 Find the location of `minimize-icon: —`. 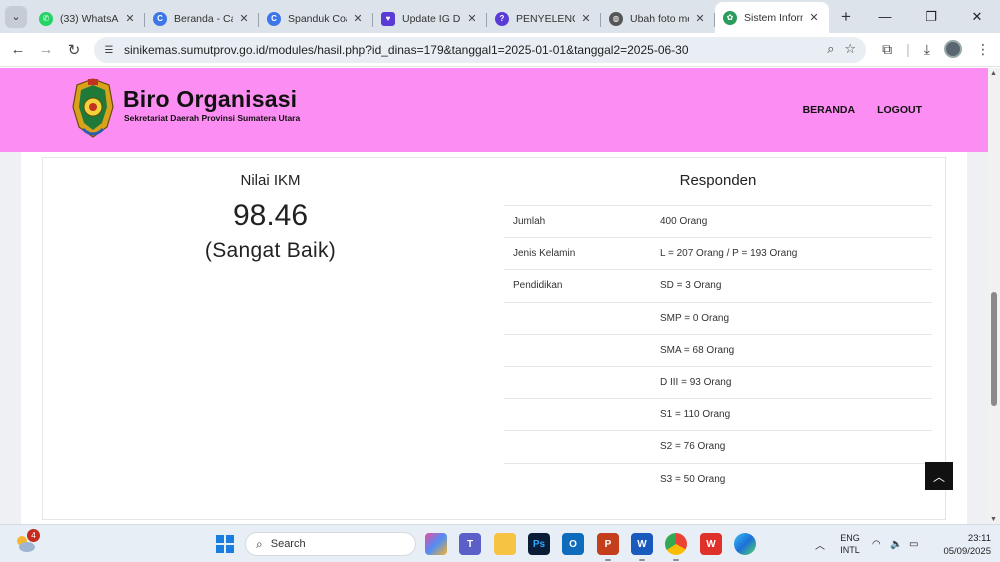

minimize-icon: — is located at coordinates (885, 16).